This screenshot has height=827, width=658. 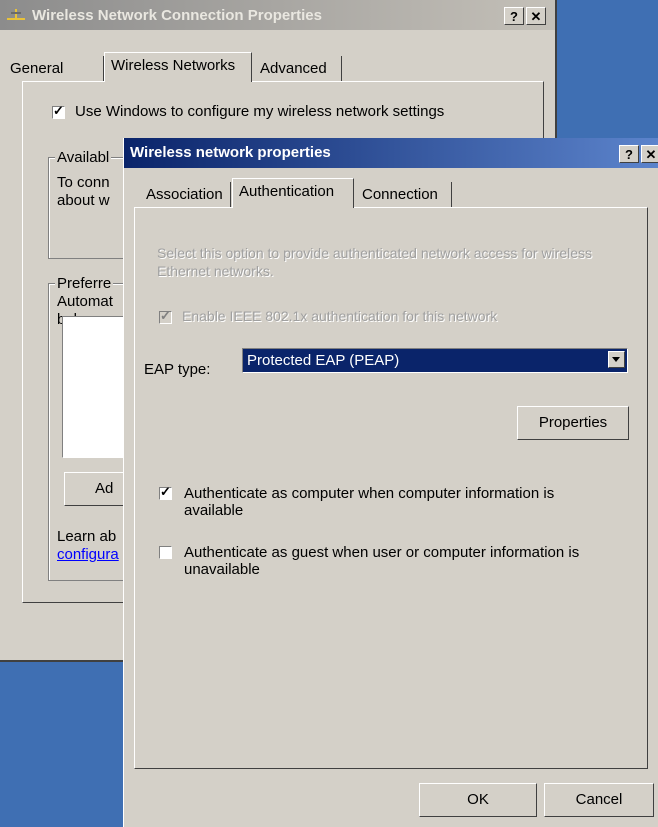 I want to click on properties-button: Properties, so click(x=573, y=423).